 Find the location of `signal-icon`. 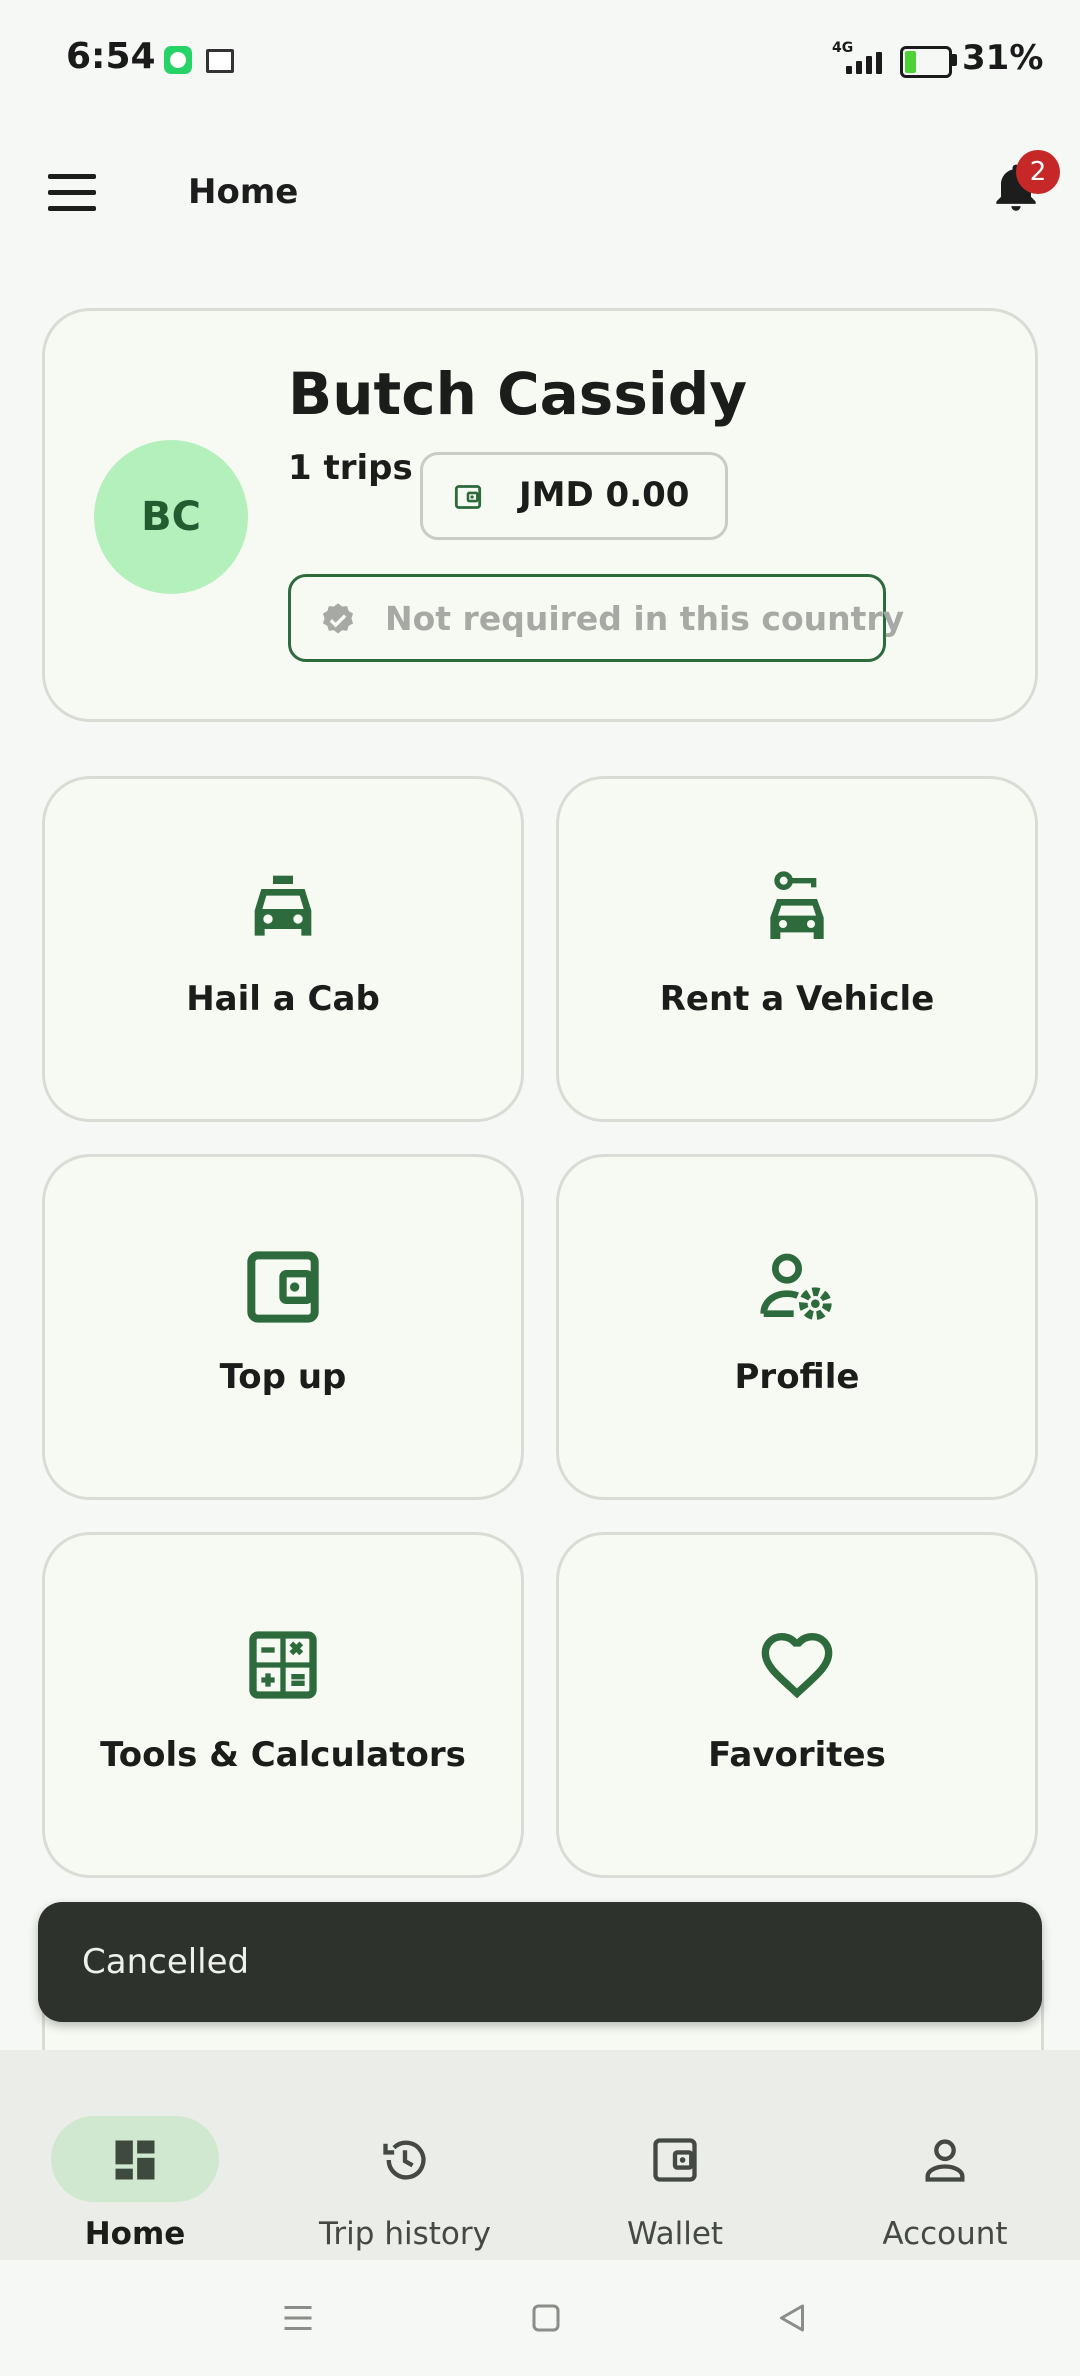

signal-icon is located at coordinates (866, 63).